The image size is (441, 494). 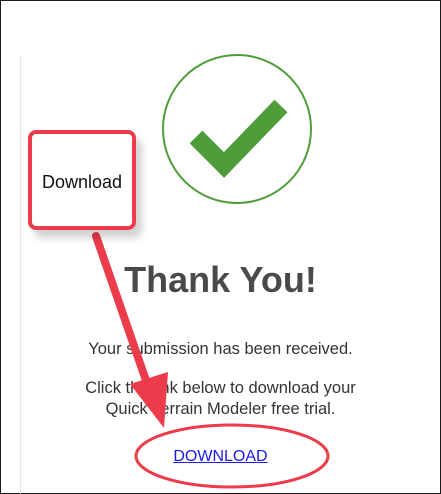 What do you see at coordinates (220, 409) in the screenshot?
I see `download-instructions-line-2: Quick Terrain Modeler free trial.` at bounding box center [220, 409].